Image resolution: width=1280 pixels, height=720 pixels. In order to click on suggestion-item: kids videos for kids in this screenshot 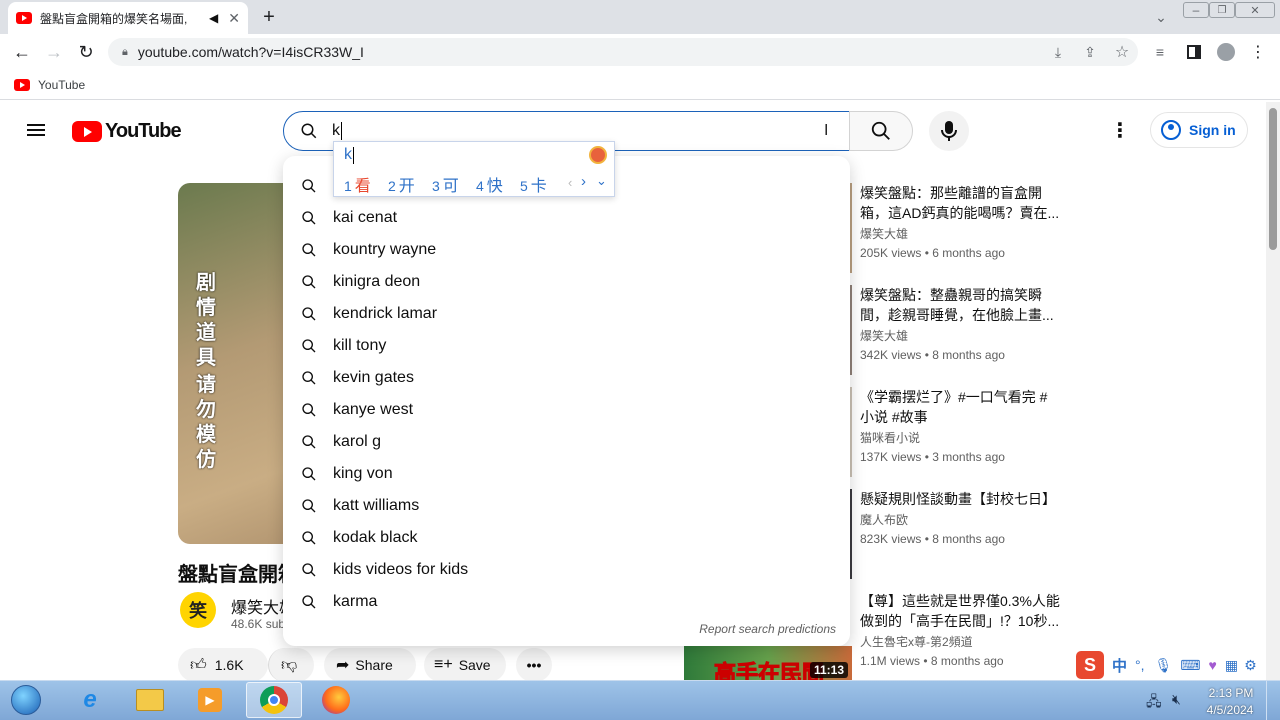, I will do `click(566, 570)`.